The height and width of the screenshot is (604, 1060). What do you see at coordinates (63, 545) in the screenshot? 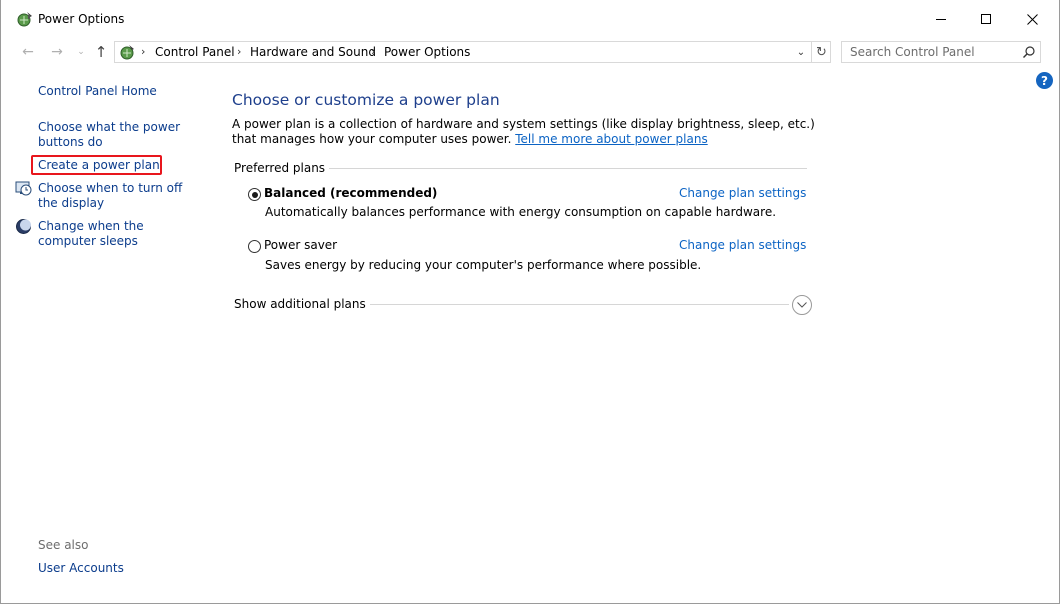
I see `see-also-heading: See also` at bounding box center [63, 545].